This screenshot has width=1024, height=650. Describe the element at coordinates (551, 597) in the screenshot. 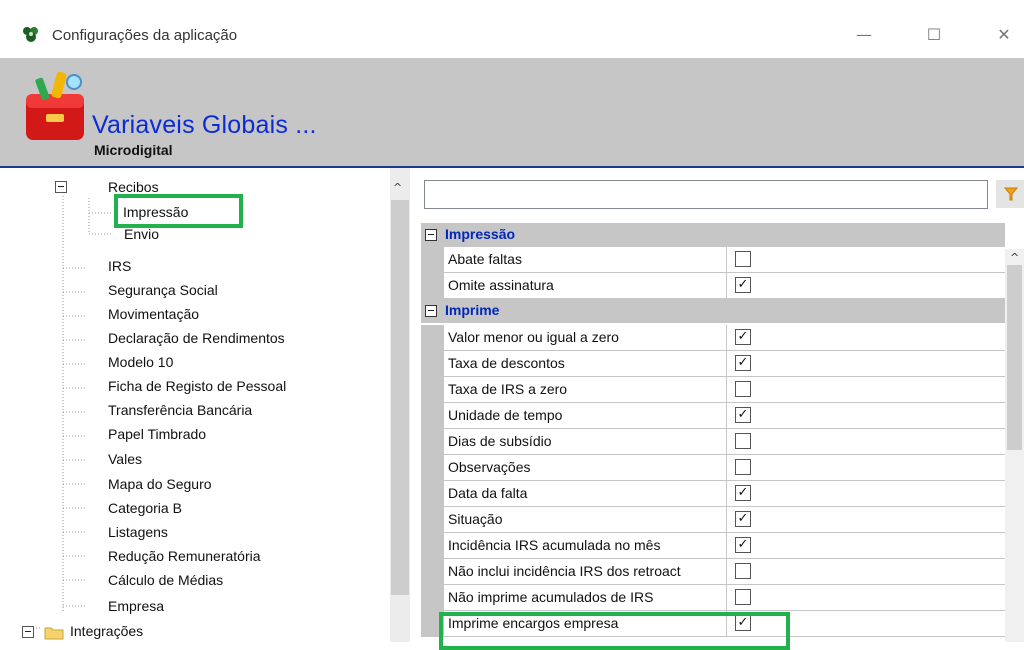

I see `property-label: Não imprime acumulados de IRS` at that location.